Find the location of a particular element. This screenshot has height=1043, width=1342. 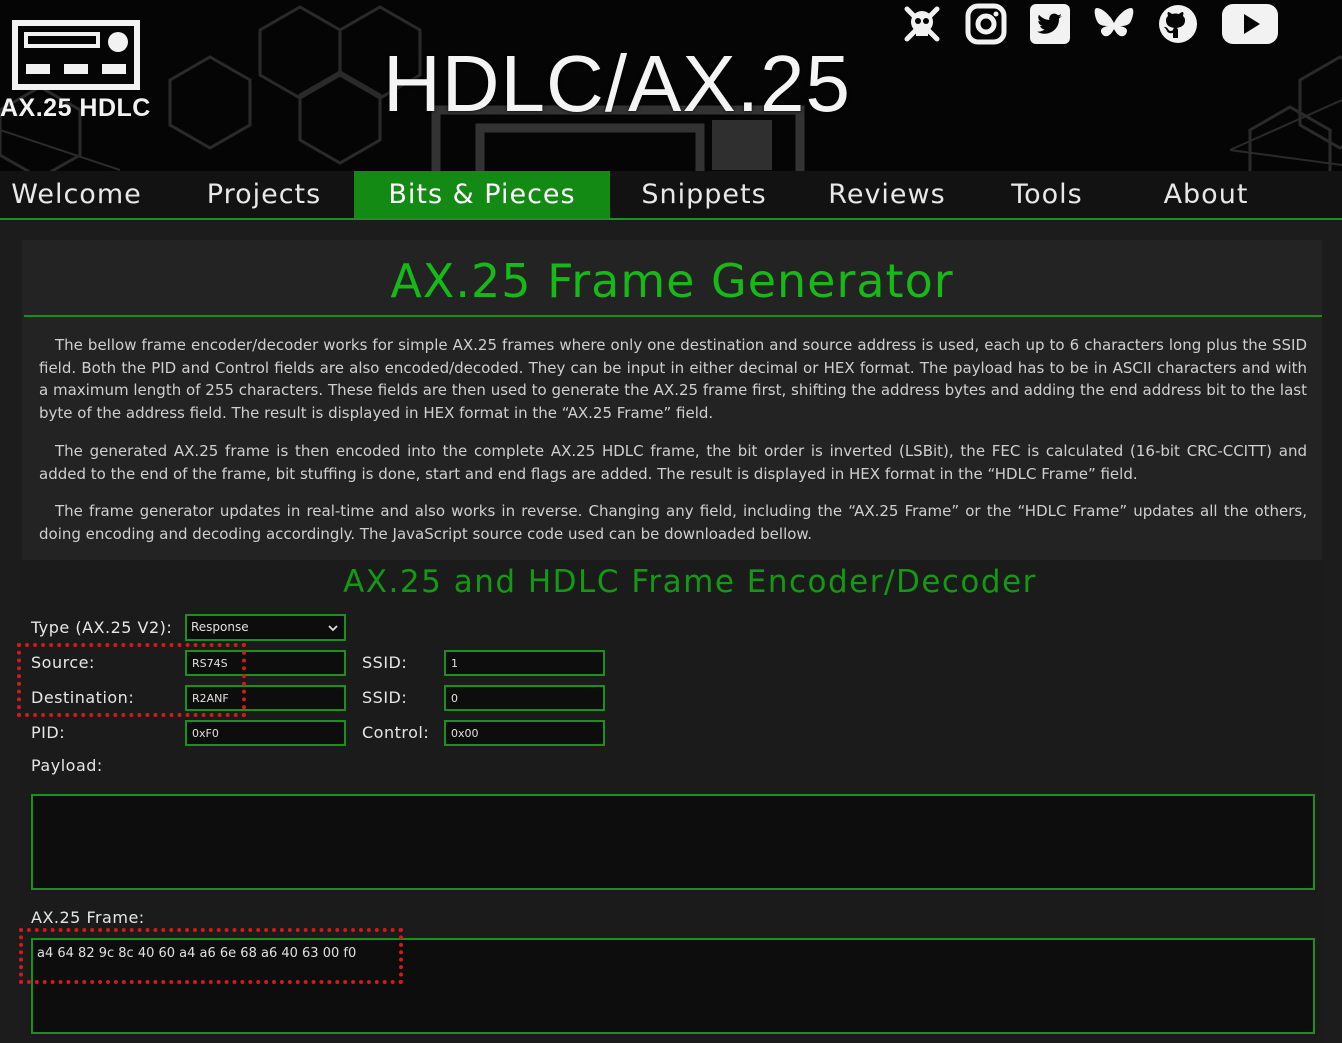

ax25-frame-highlight is located at coordinates (211, 956).